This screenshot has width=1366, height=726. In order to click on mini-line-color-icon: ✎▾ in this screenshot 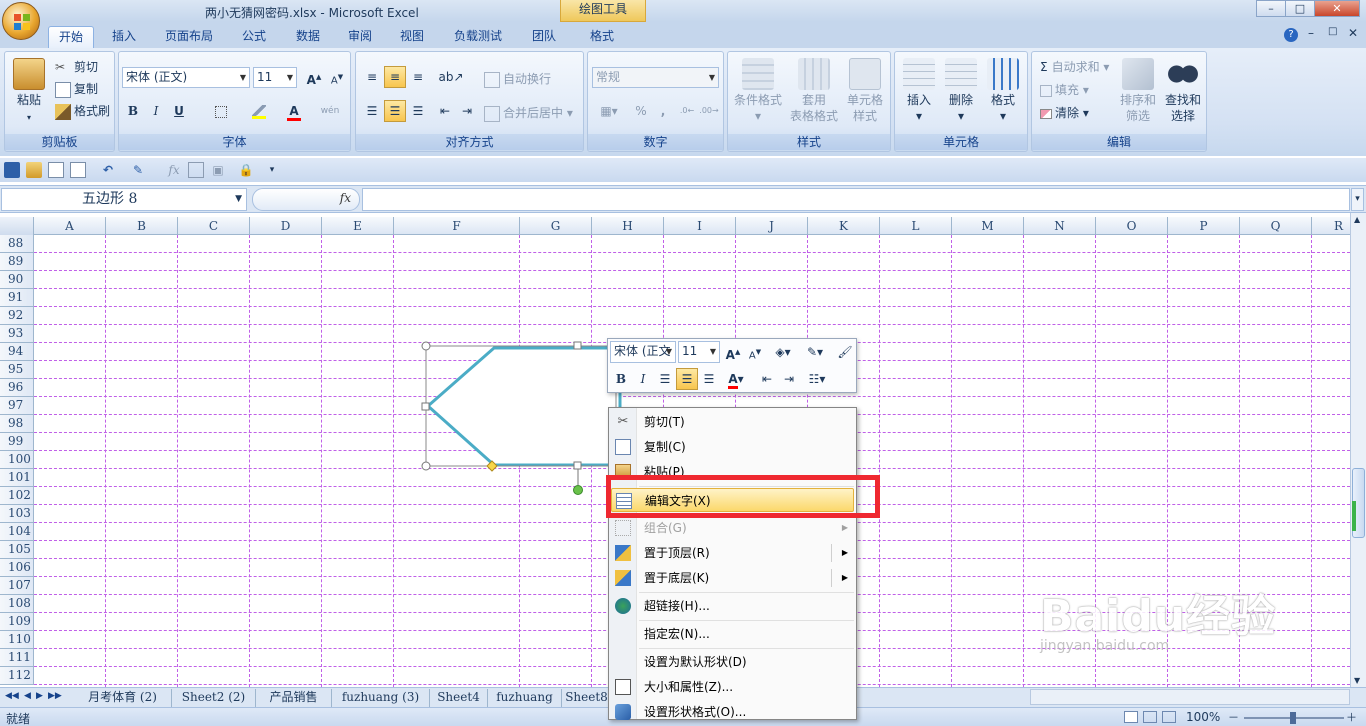, I will do `click(815, 352)`.